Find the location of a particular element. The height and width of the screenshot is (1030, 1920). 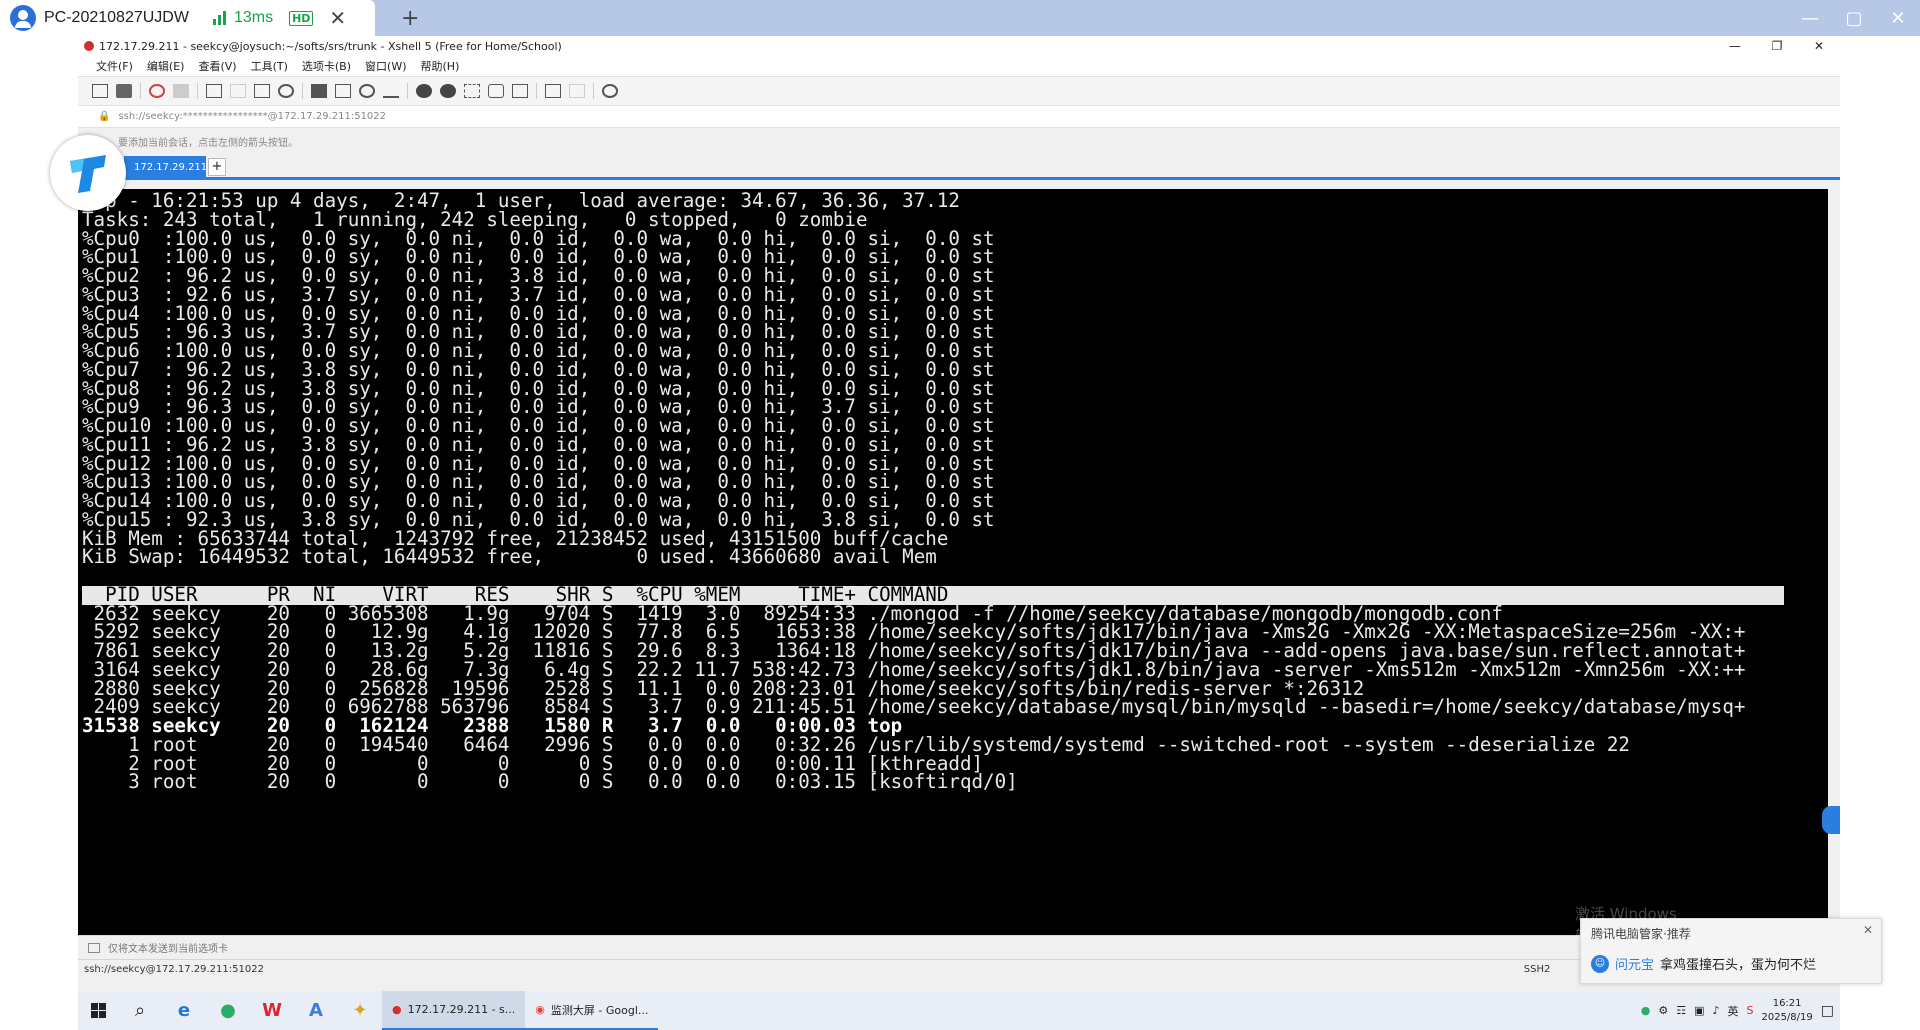

remote-window-controls: — ▢ ✕ is located at coordinates (1854, 18).